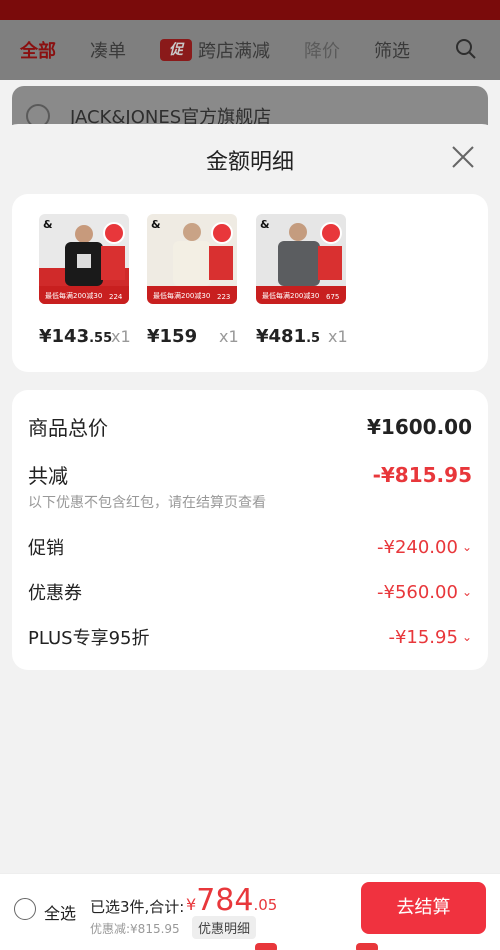 This screenshot has width=500, height=950. What do you see at coordinates (176, 50) in the screenshot?
I see `promo-badge: 促` at bounding box center [176, 50].